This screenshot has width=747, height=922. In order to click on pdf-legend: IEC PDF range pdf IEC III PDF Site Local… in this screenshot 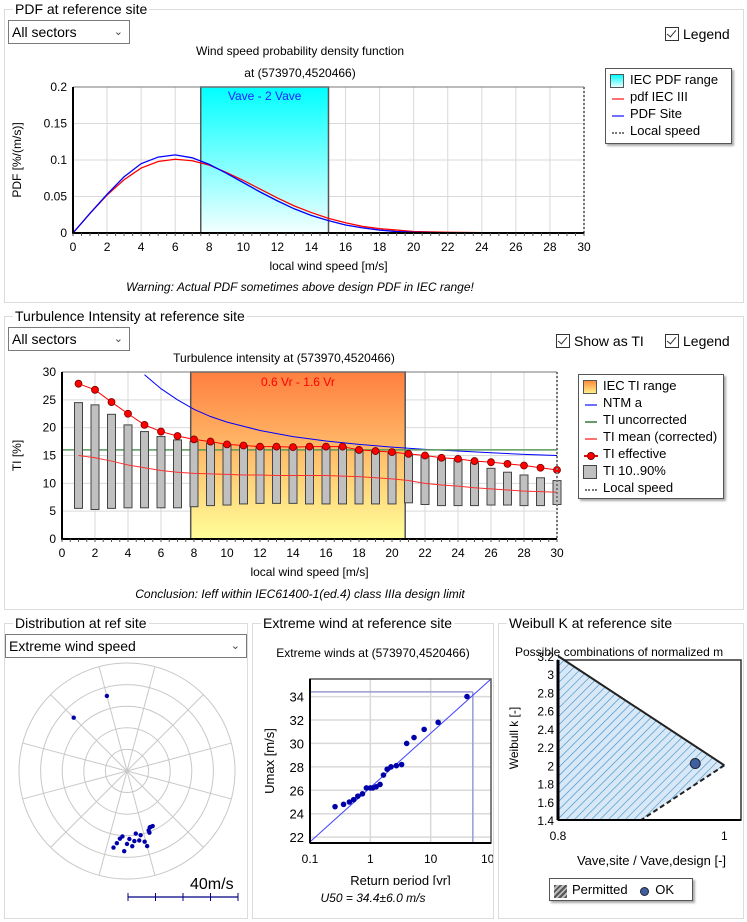, I will do `click(668, 106)`.